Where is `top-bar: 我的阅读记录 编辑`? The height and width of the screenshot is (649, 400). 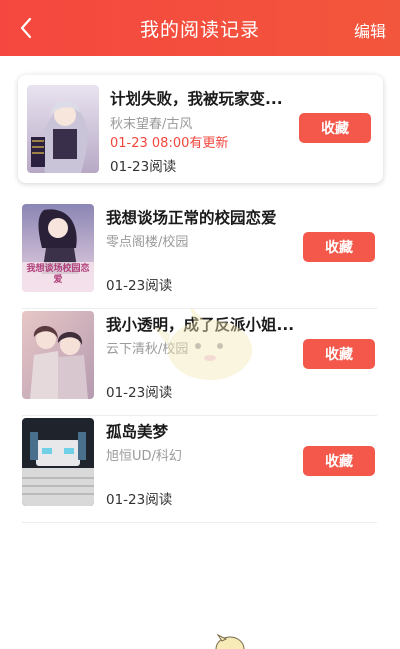
top-bar: 我的阅读记录 编辑 is located at coordinates (200, 28).